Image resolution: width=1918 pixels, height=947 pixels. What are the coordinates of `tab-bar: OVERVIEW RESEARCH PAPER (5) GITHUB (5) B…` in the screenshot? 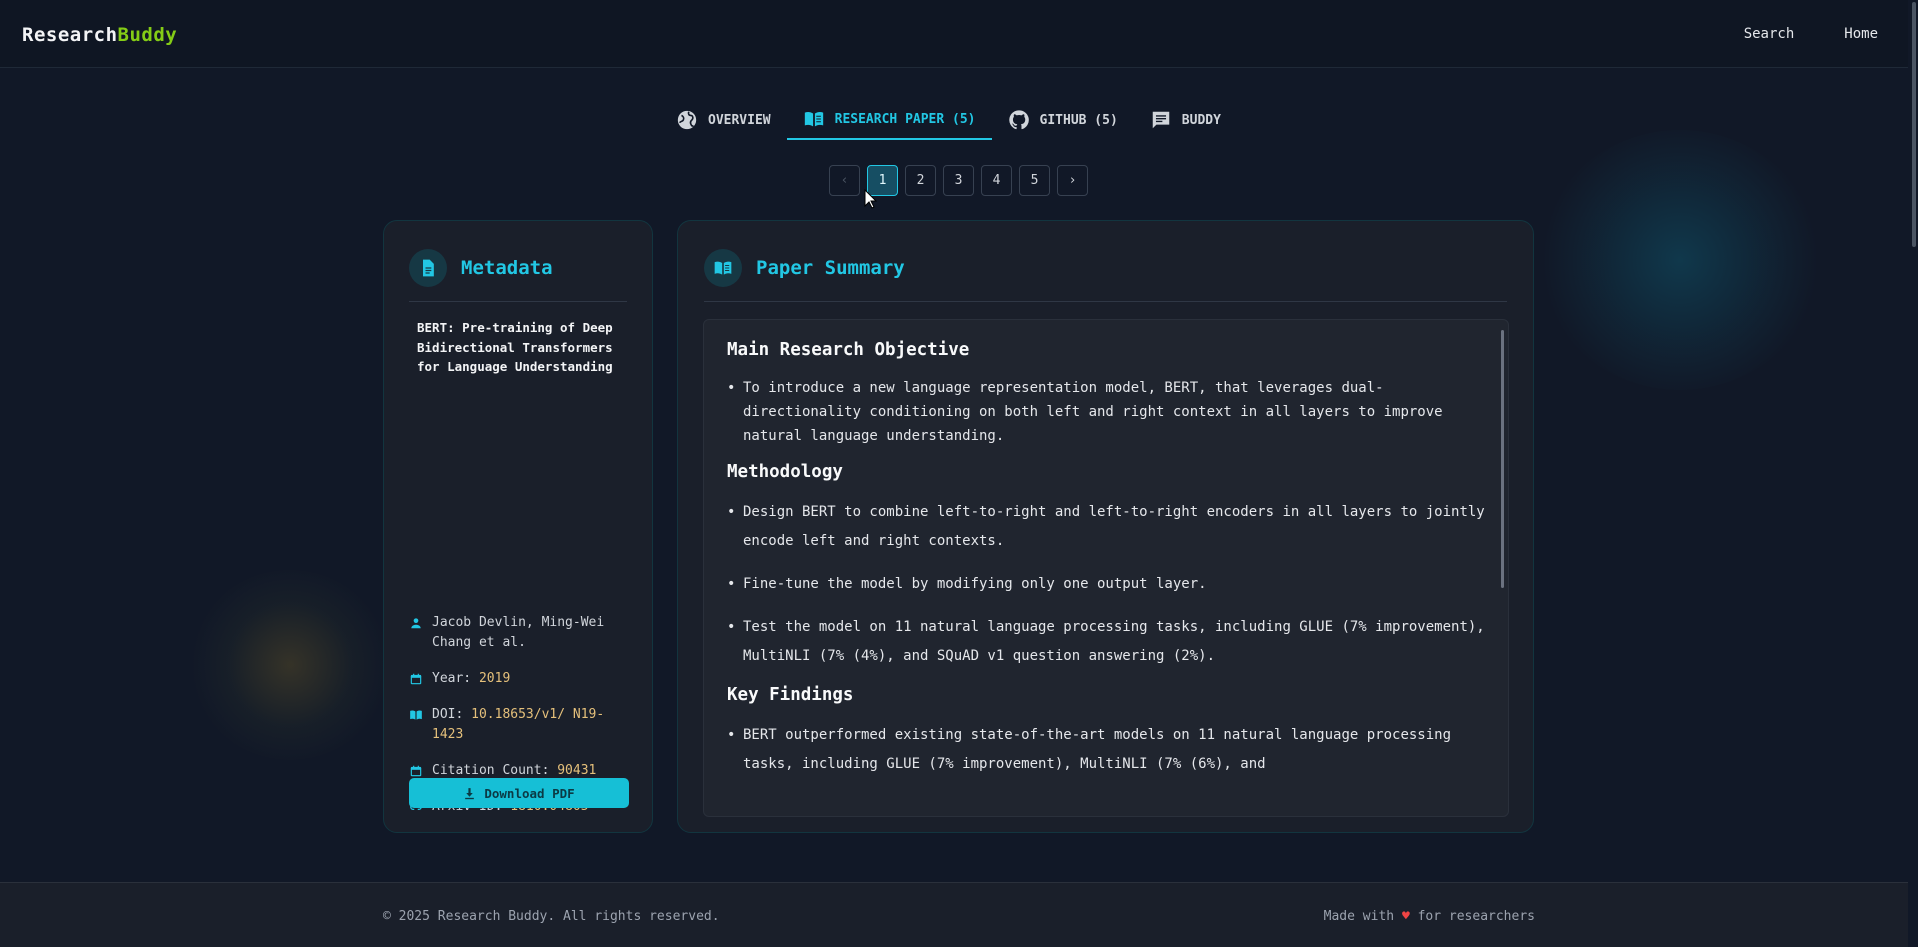 It's located at (948, 120).